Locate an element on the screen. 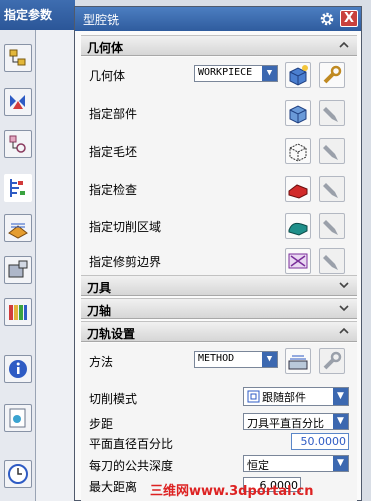  part-navigator-icon is located at coordinates (18, 144).